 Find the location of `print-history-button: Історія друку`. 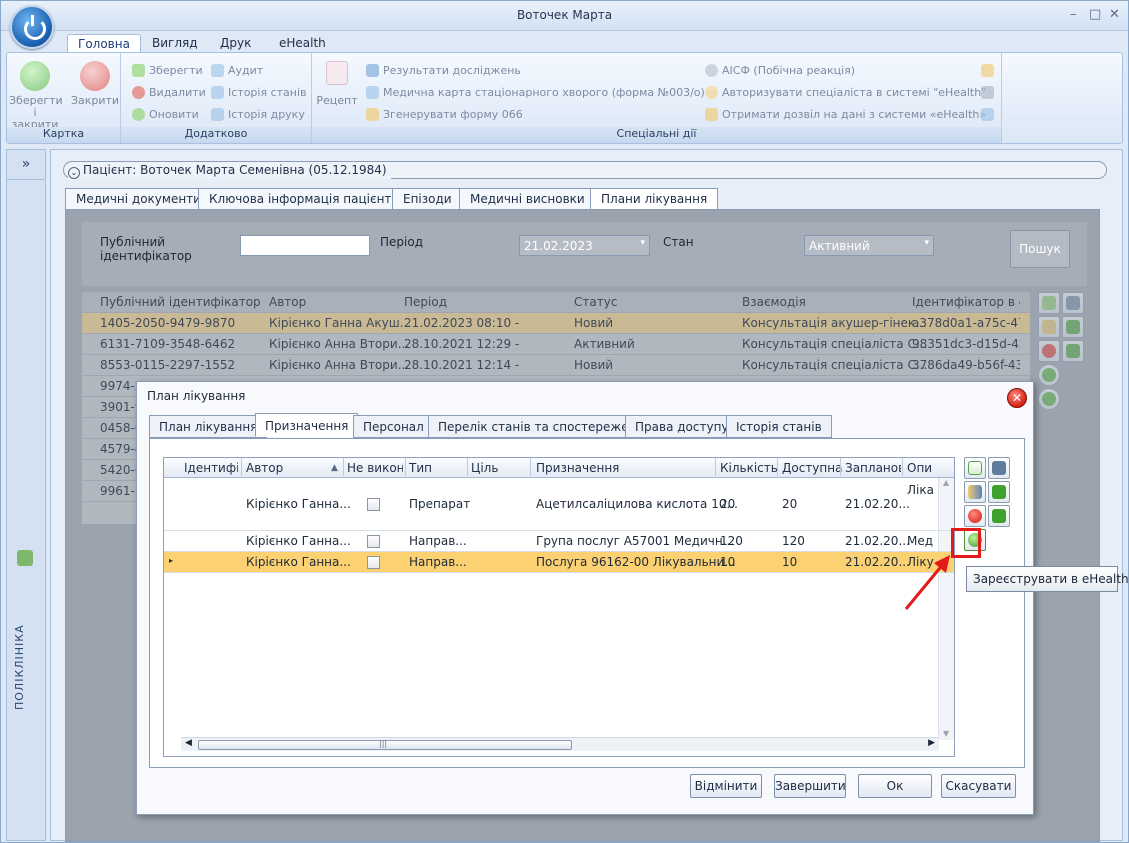

print-history-button: Історія друку is located at coordinates (258, 114).